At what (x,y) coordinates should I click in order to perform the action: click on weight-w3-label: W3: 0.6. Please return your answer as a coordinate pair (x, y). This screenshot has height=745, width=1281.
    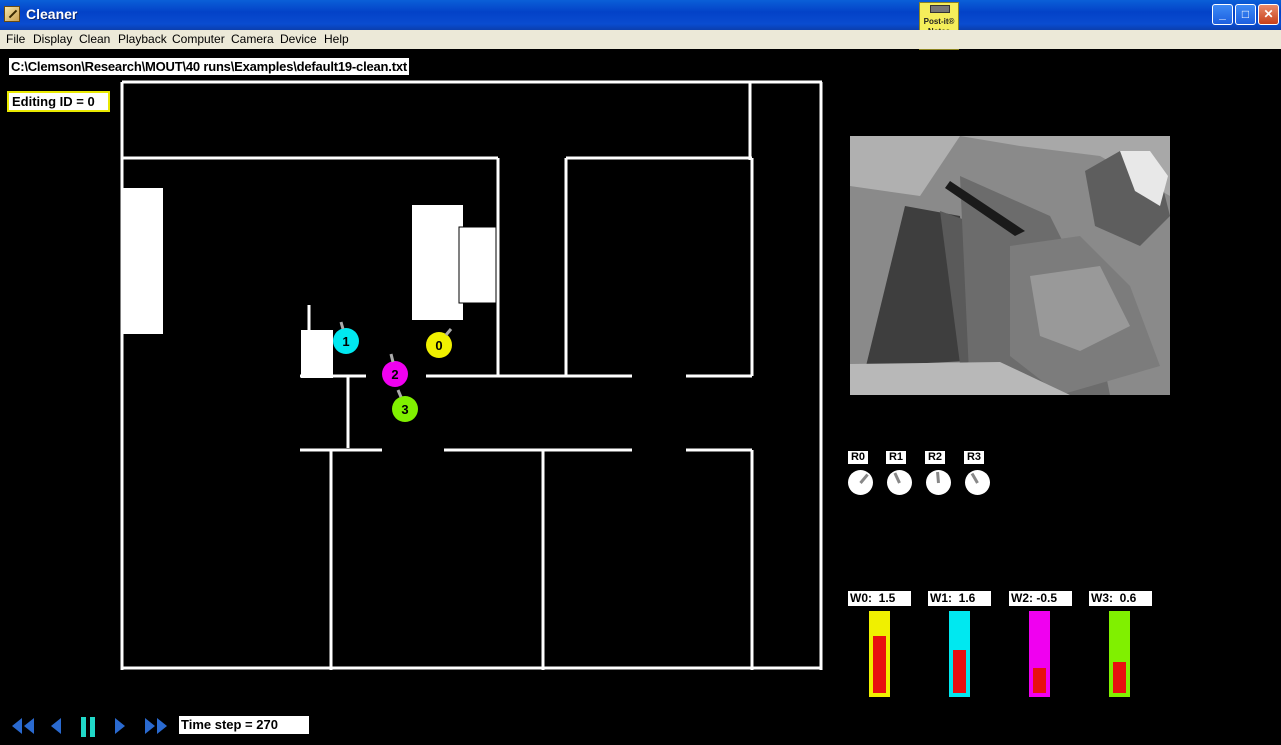
    Looking at the image, I should click on (1120, 598).